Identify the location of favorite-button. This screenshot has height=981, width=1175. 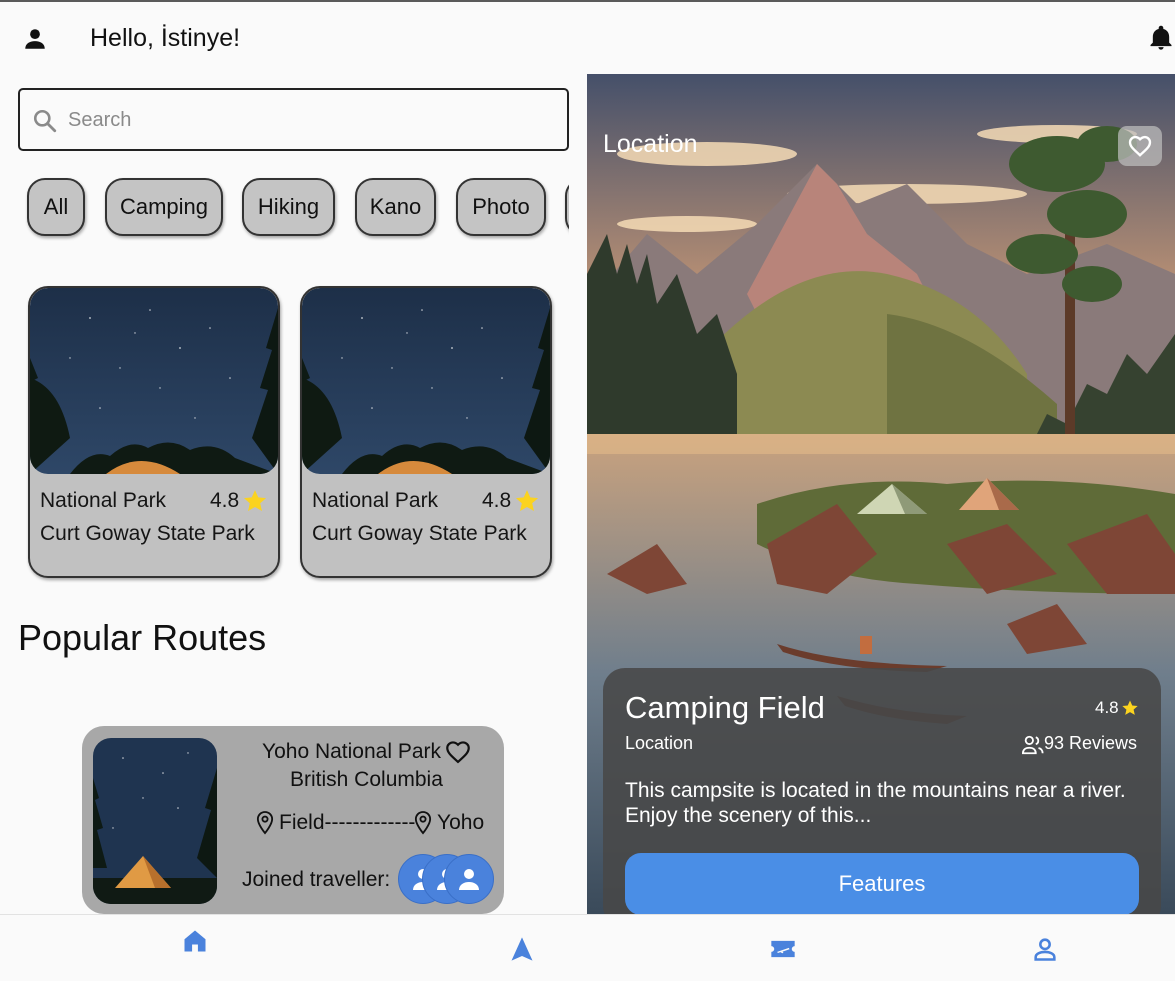
(1140, 146).